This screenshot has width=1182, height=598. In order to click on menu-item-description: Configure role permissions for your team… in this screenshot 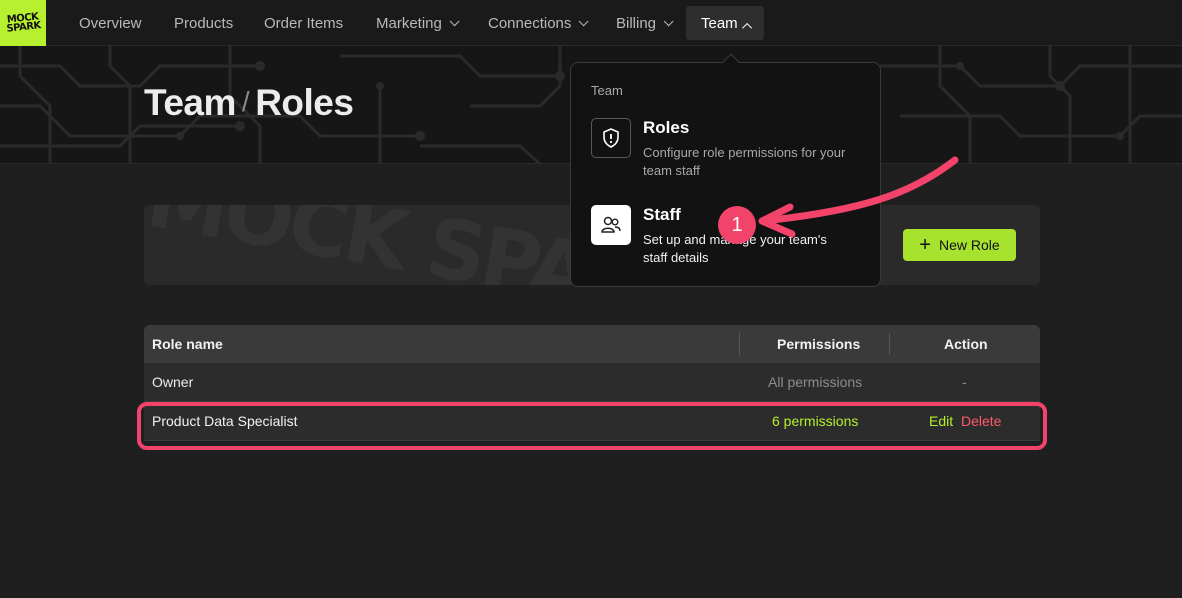, I will do `click(744, 161)`.